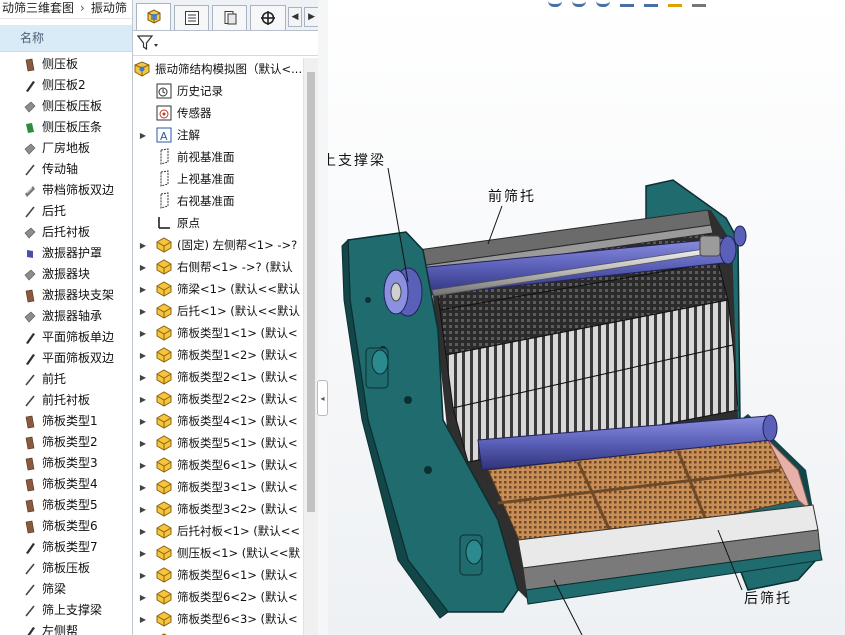 The height and width of the screenshot is (635, 845). Describe the element at coordinates (66, 589) in the screenshot. I see `file-list-item: 筛梁` at that location.